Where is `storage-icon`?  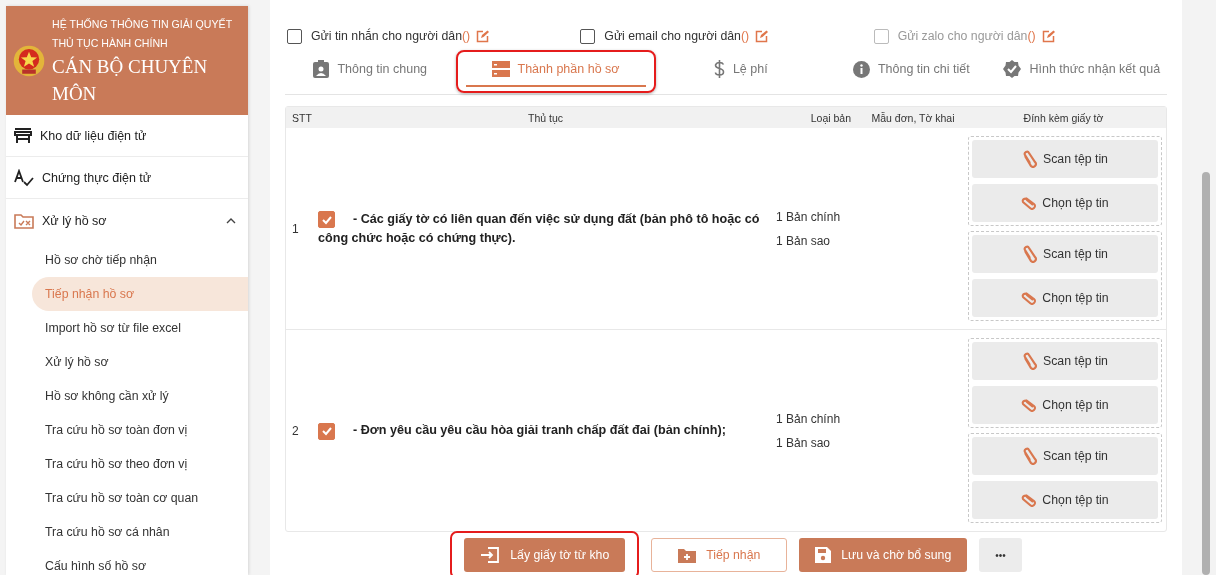
storage-icon is located at coordinates (500, 68).